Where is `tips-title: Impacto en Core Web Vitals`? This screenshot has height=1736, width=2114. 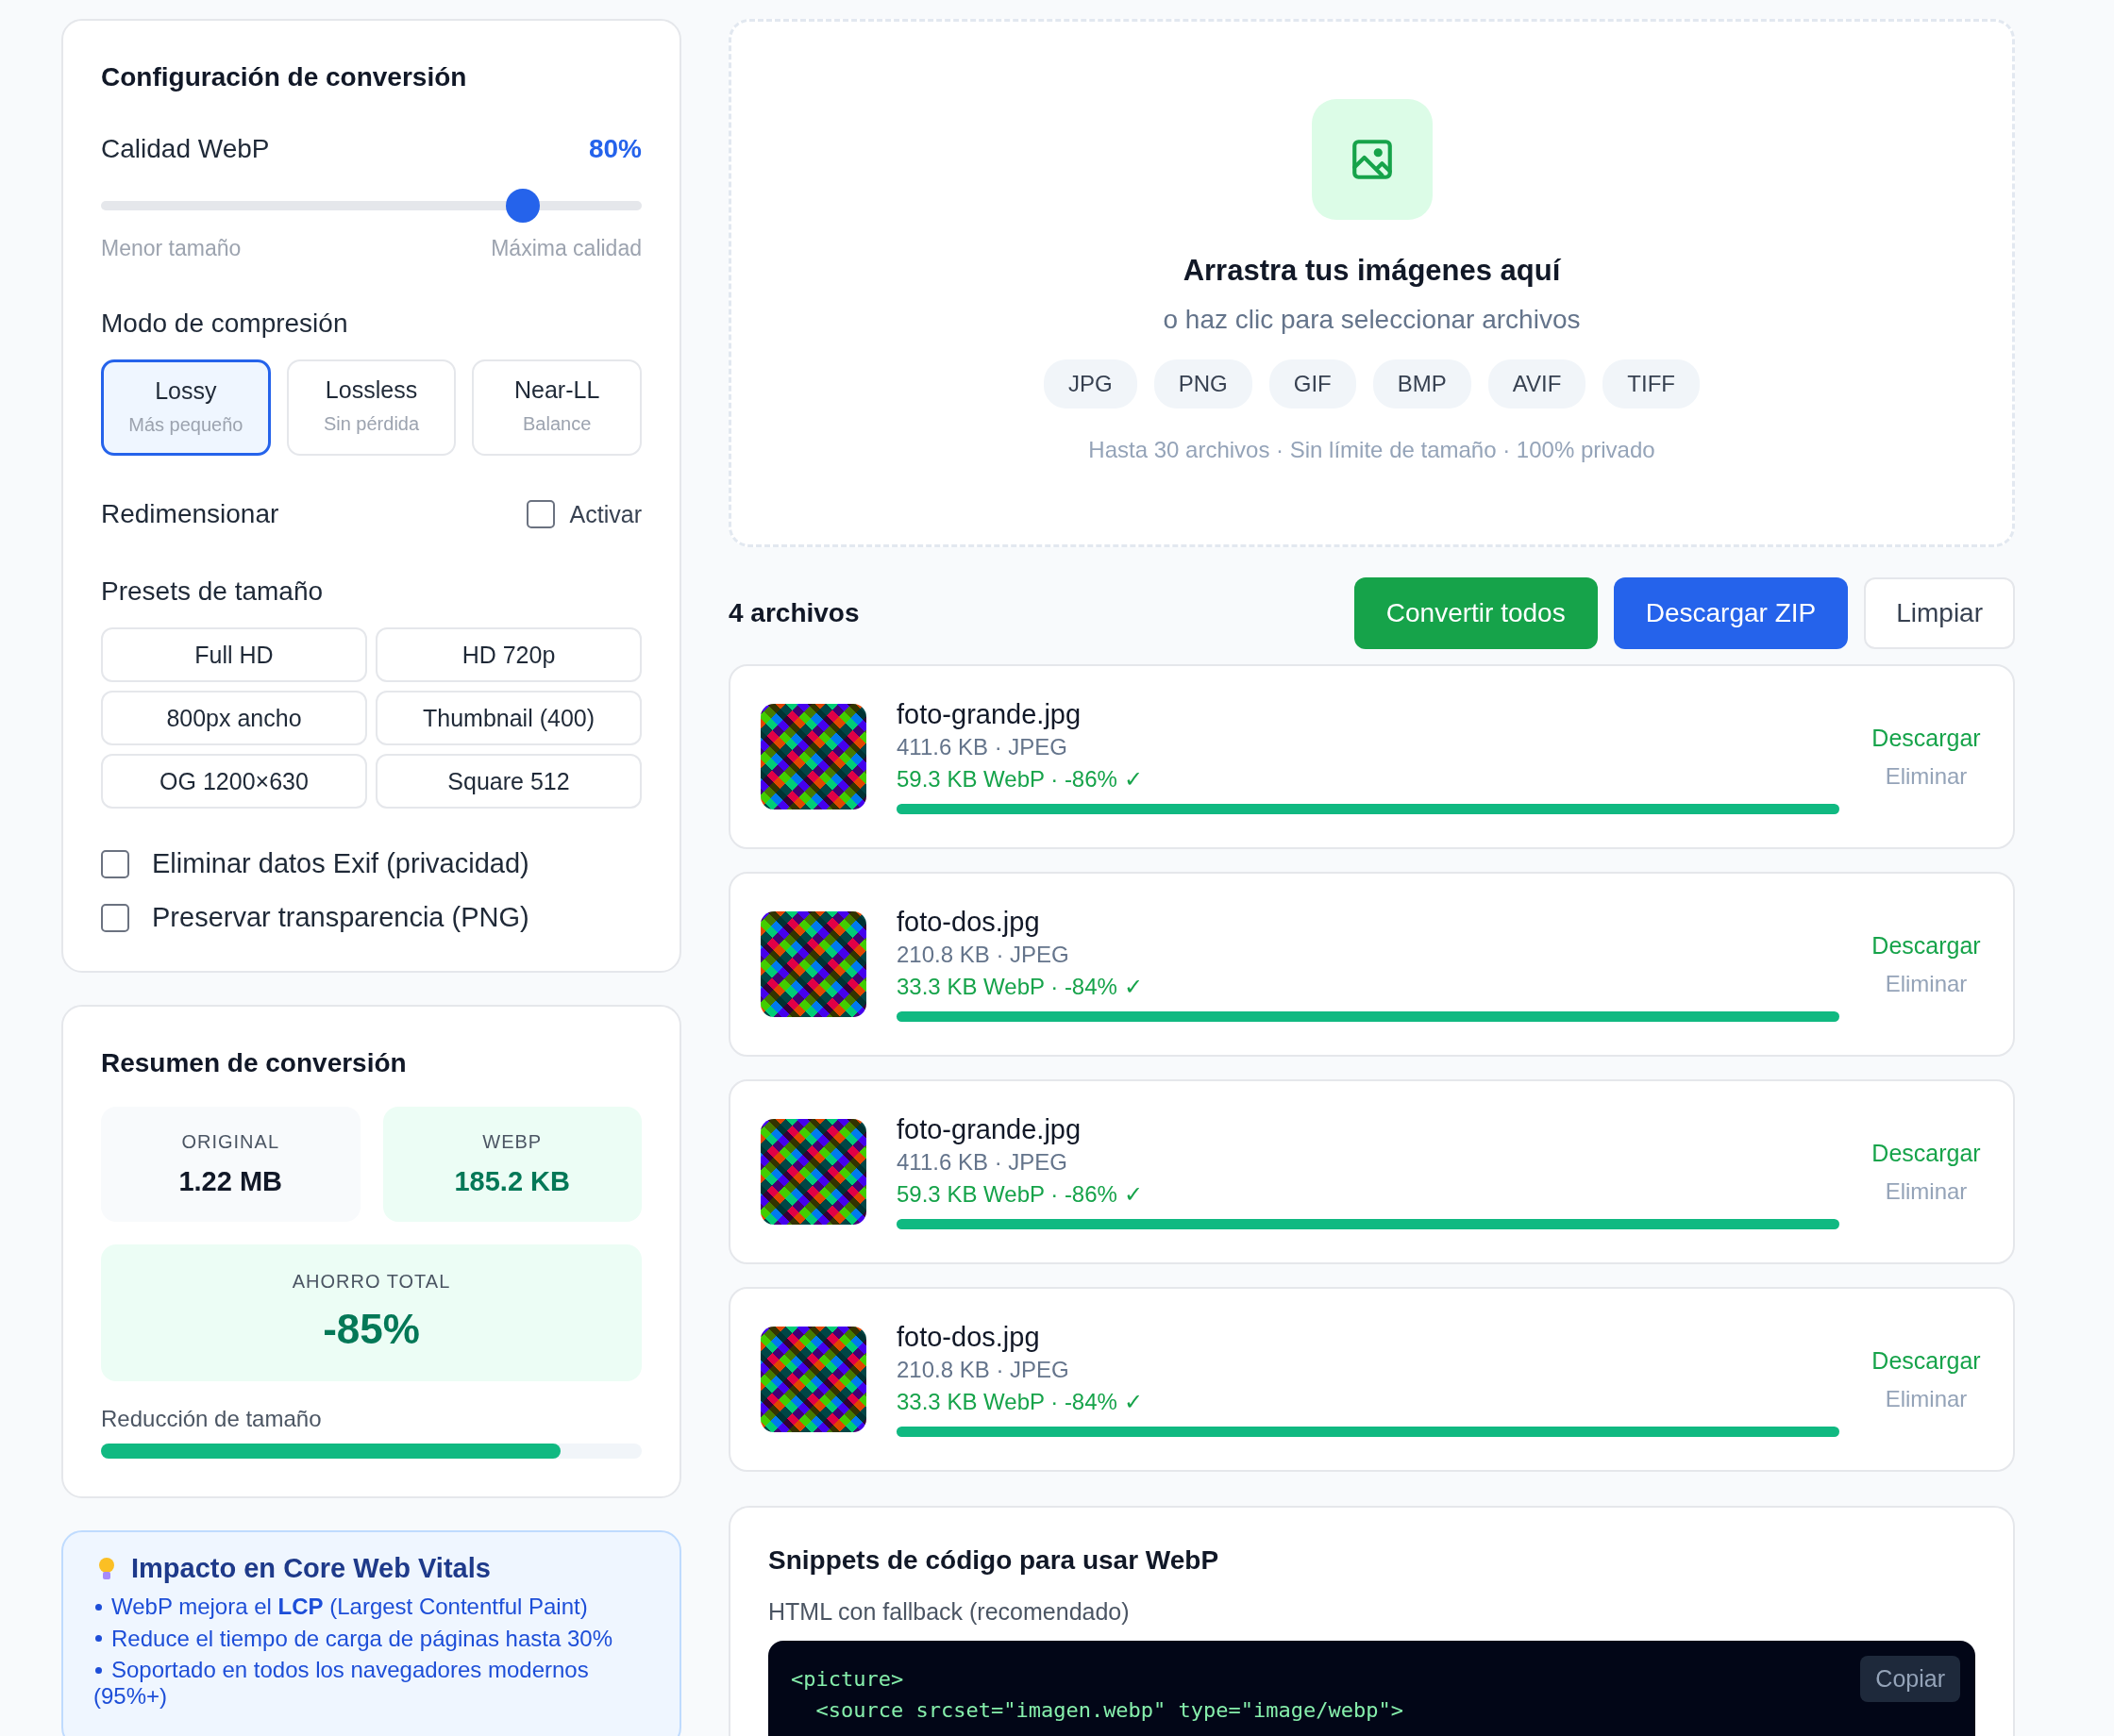 tips-title: Impacto en Core Web Vitals is located at coordinates (311, 1568).